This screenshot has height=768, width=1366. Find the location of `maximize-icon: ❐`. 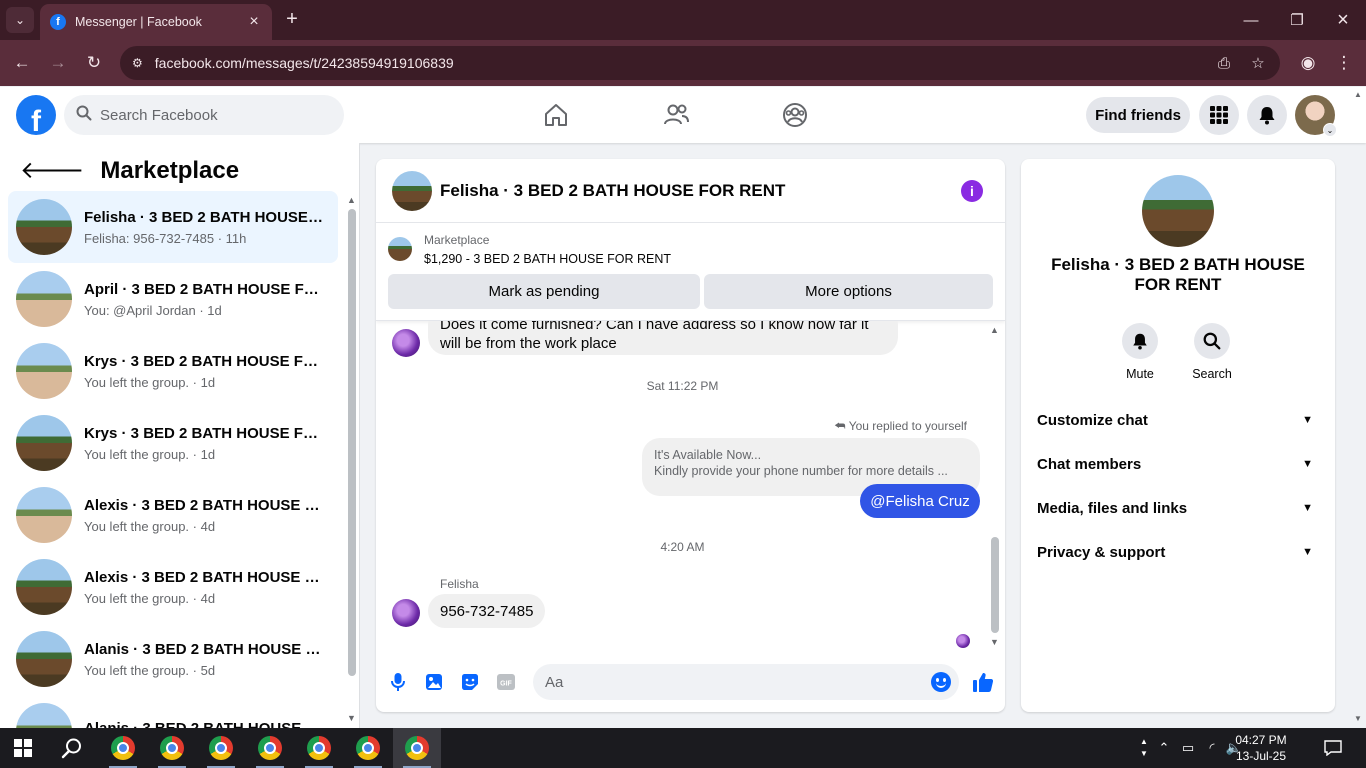

maximize-icon: ❐ is located at coordinates (1297, 20).